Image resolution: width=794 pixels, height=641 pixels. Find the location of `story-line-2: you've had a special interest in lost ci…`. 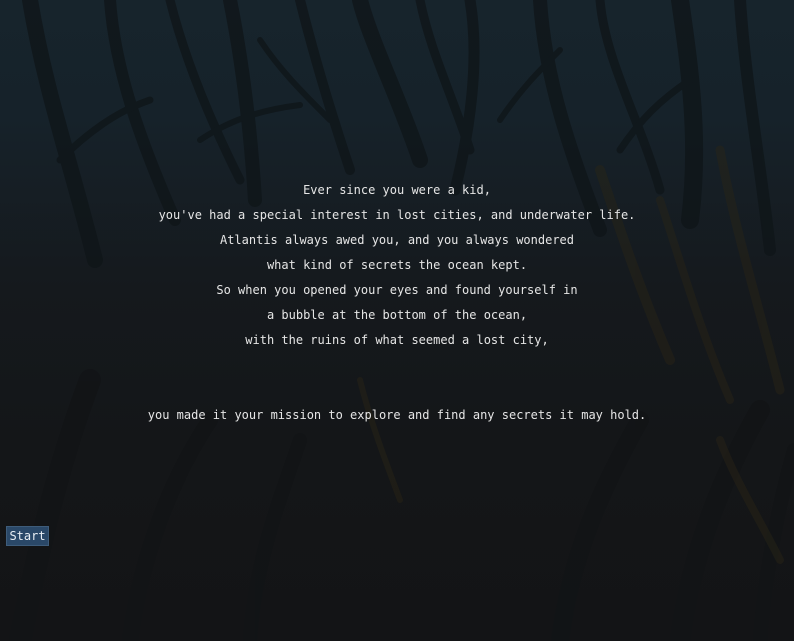

story-line-2: you've had a special interest in lost ci… is located at coordinates (397, 215).